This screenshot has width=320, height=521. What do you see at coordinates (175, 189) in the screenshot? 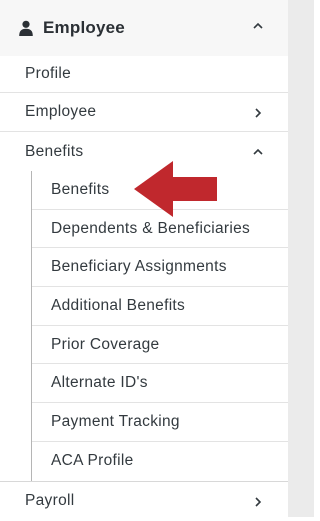
I see `red-arrow-icon` at bounding box center [175, 189].